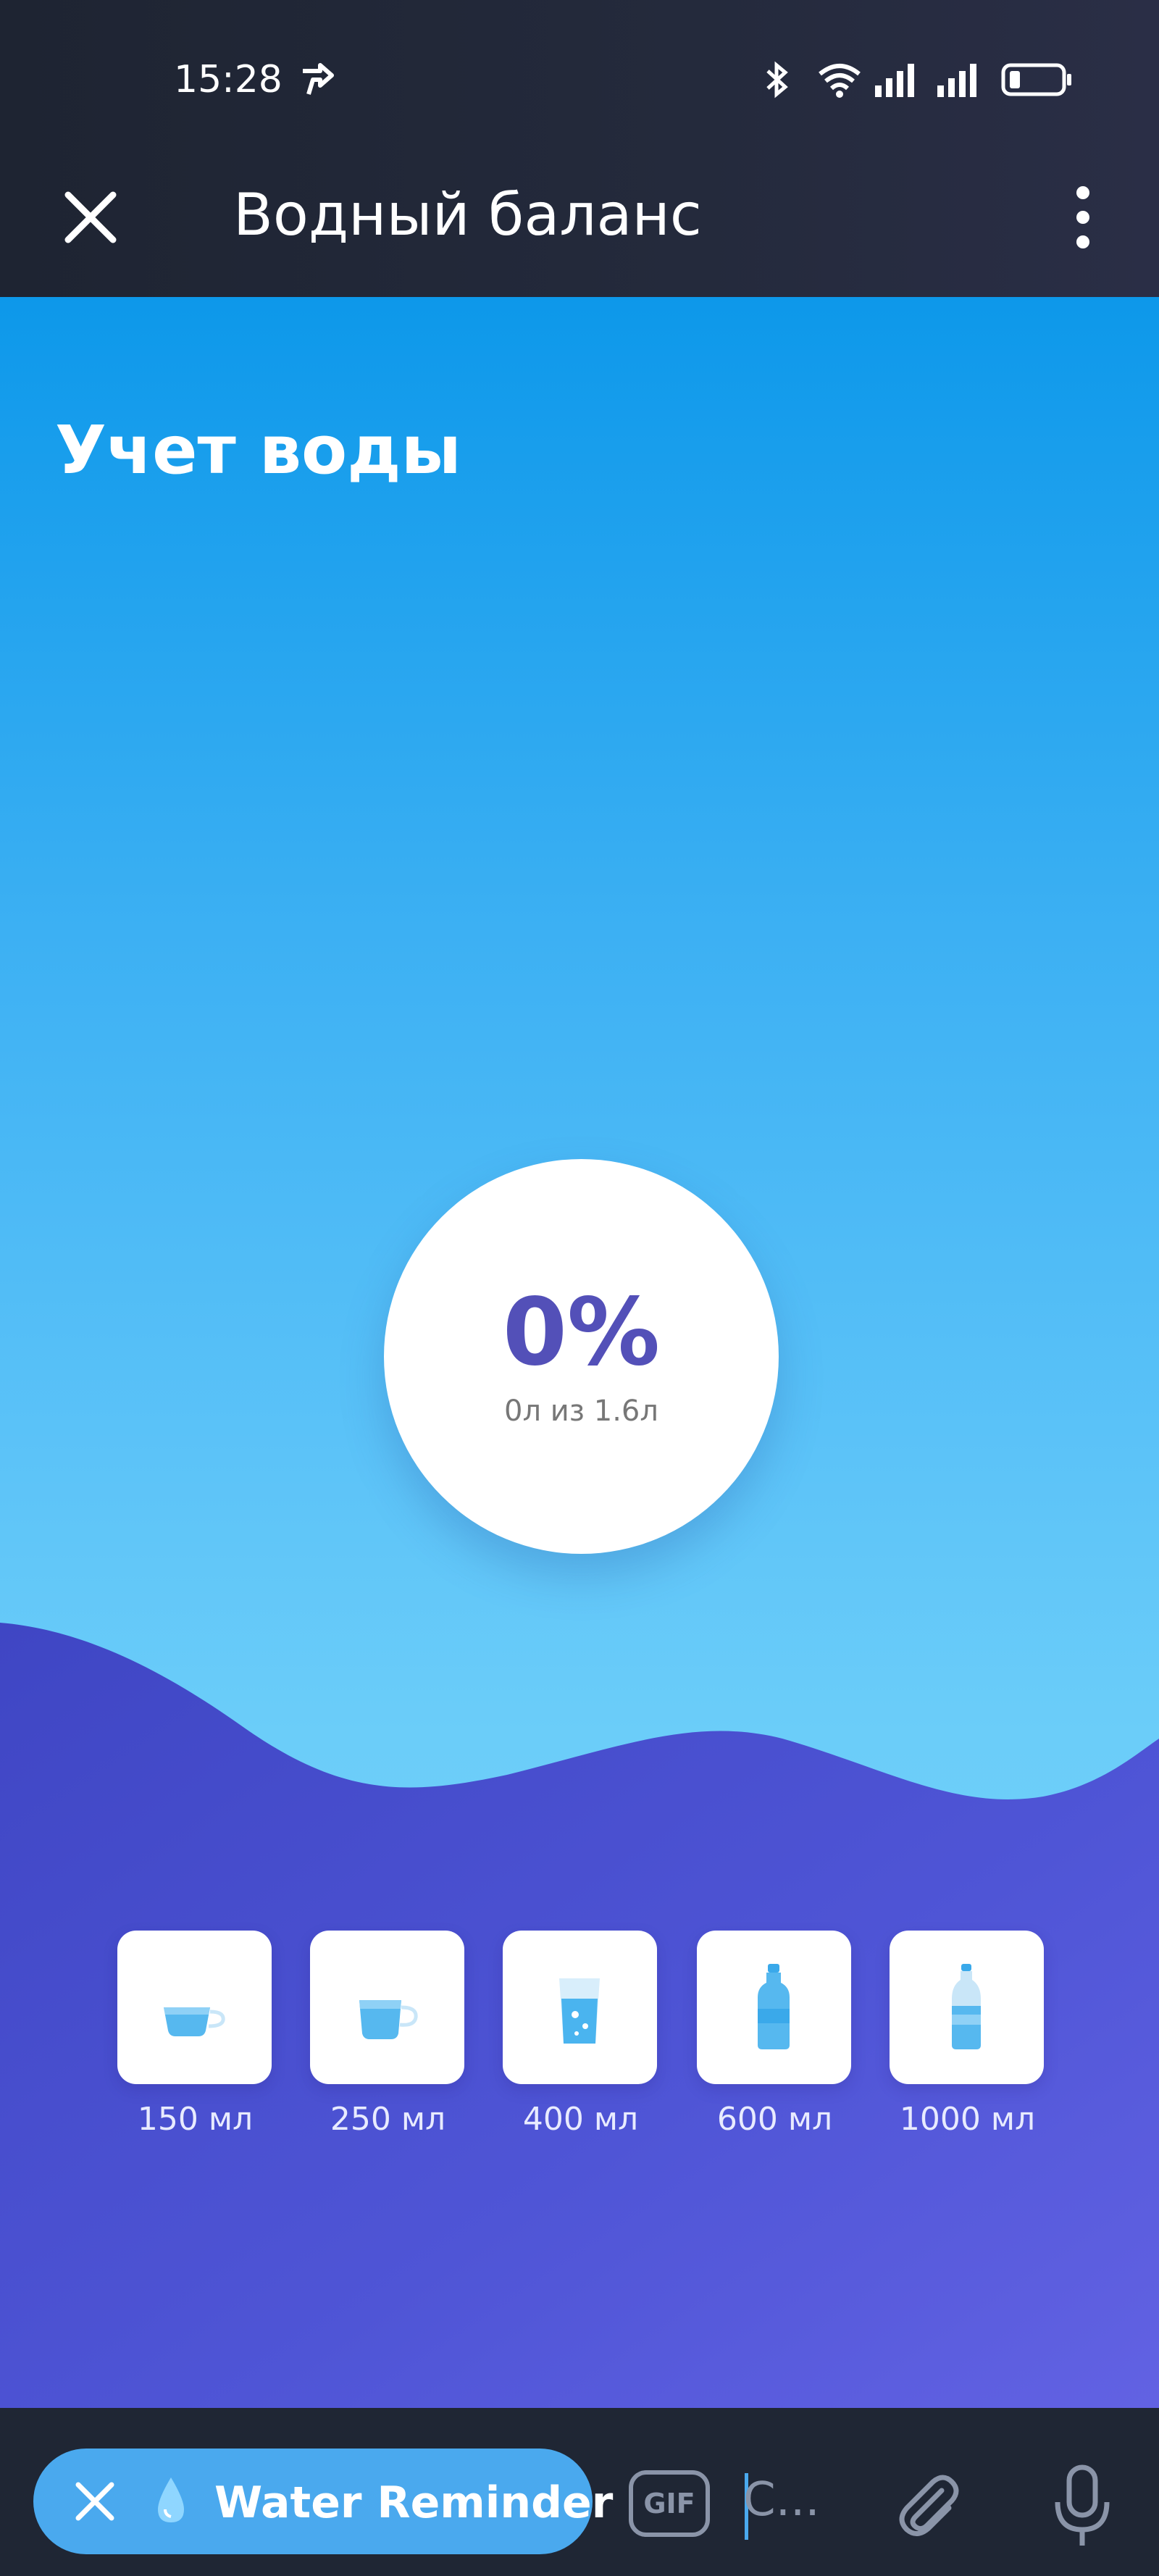  What do you see at coordinates (579, 2011) in the screenshot?
I see `glass-icon` at bounding box center [579, 2011].